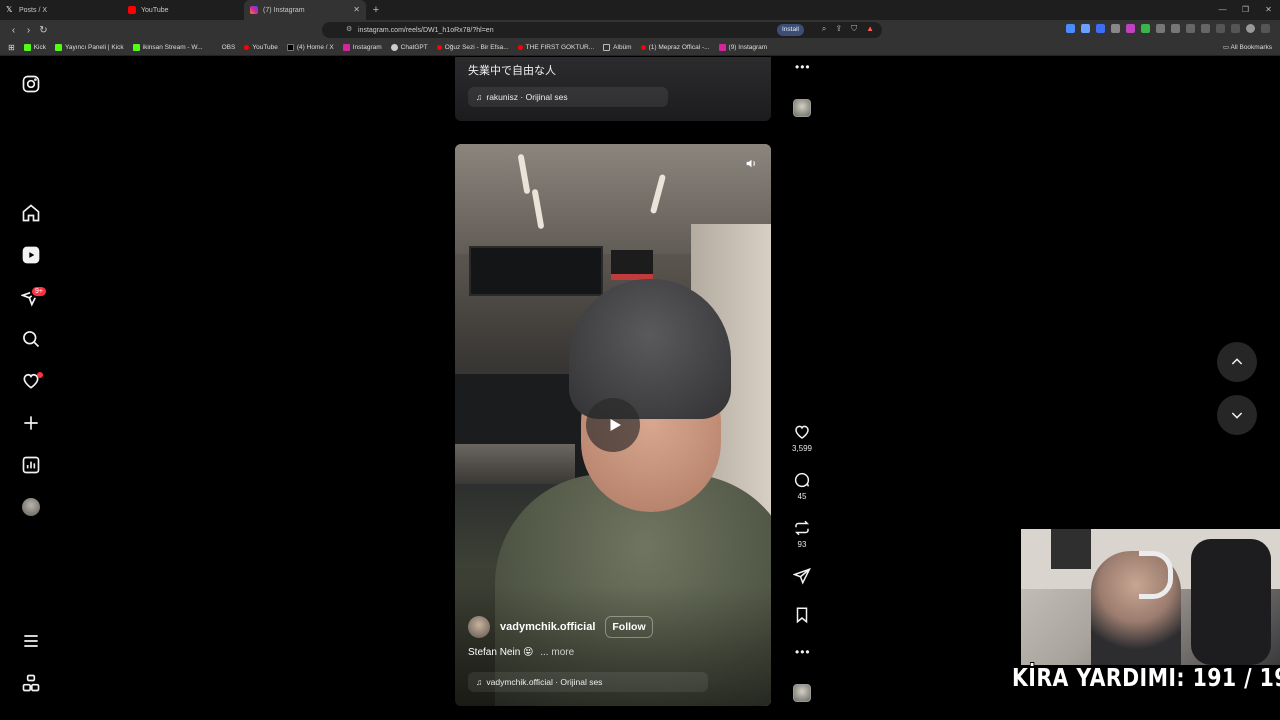 The image size is (1280, 720). I want to click on video-frame-sign, so click(632, 265).